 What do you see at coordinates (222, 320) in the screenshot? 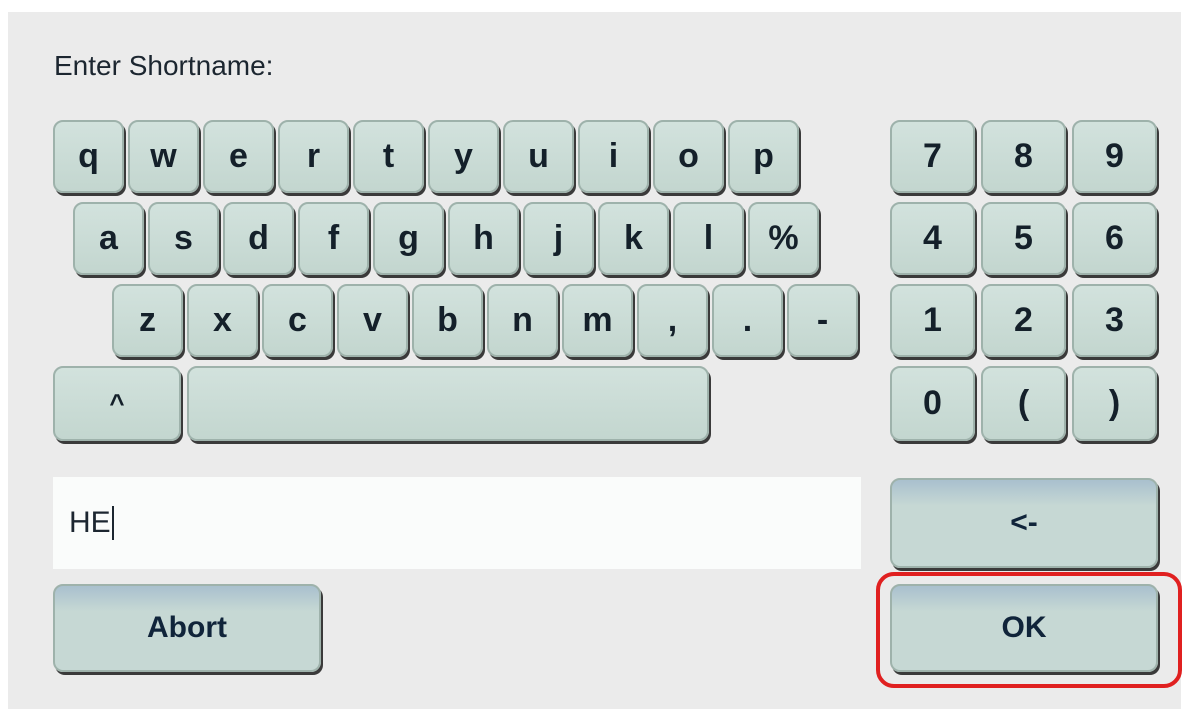
I see `key-x: x` at bounding box center [222, 320].